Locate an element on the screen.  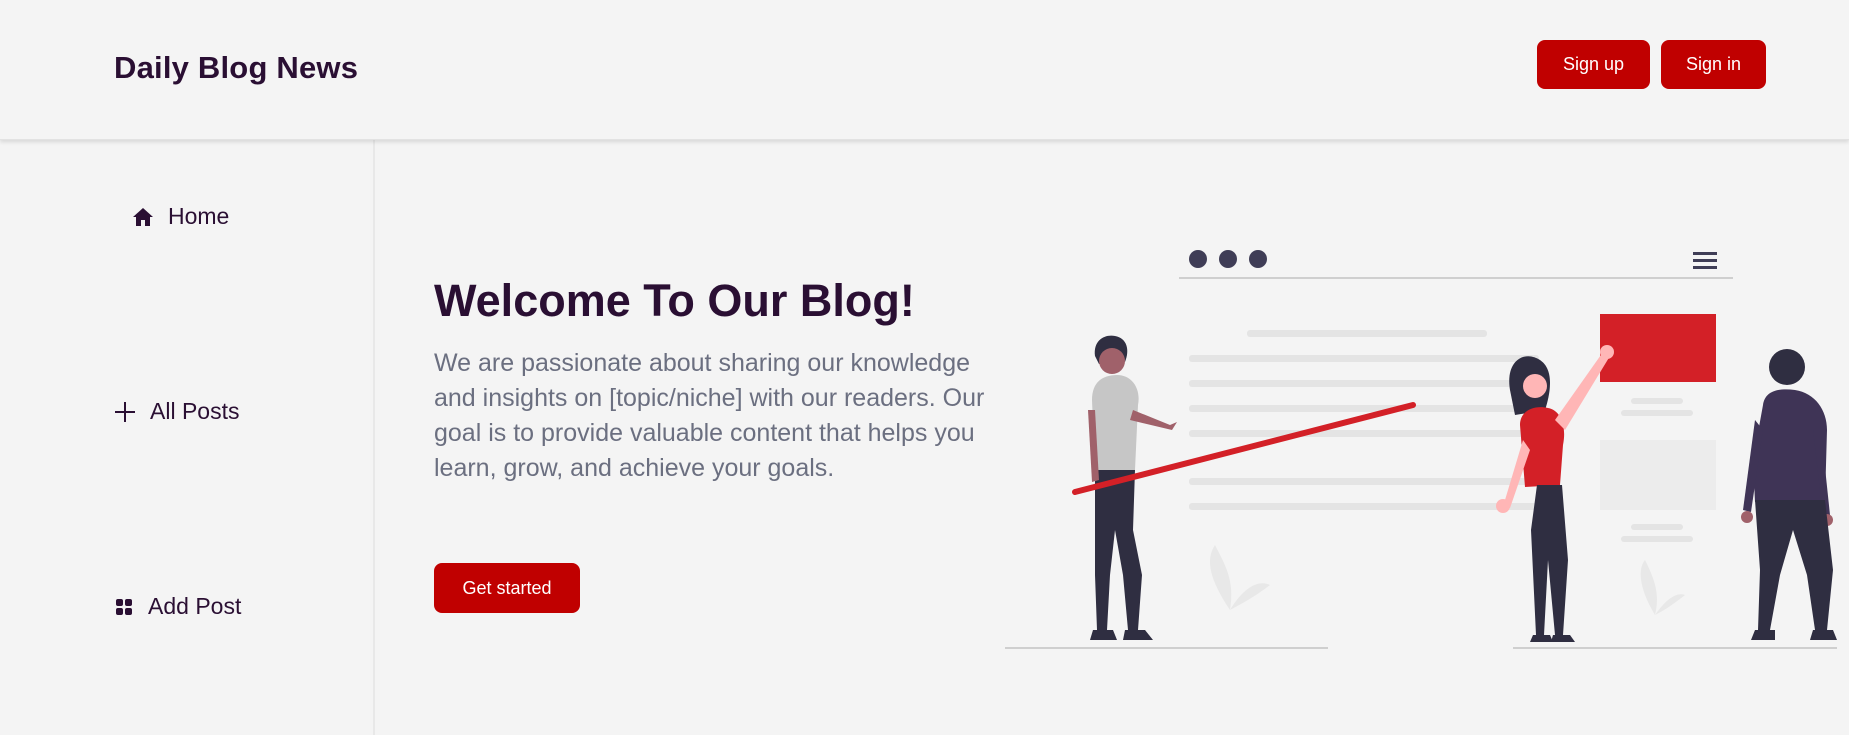
sidebar-item-label: Add Post is located at coordinates (195, 606).